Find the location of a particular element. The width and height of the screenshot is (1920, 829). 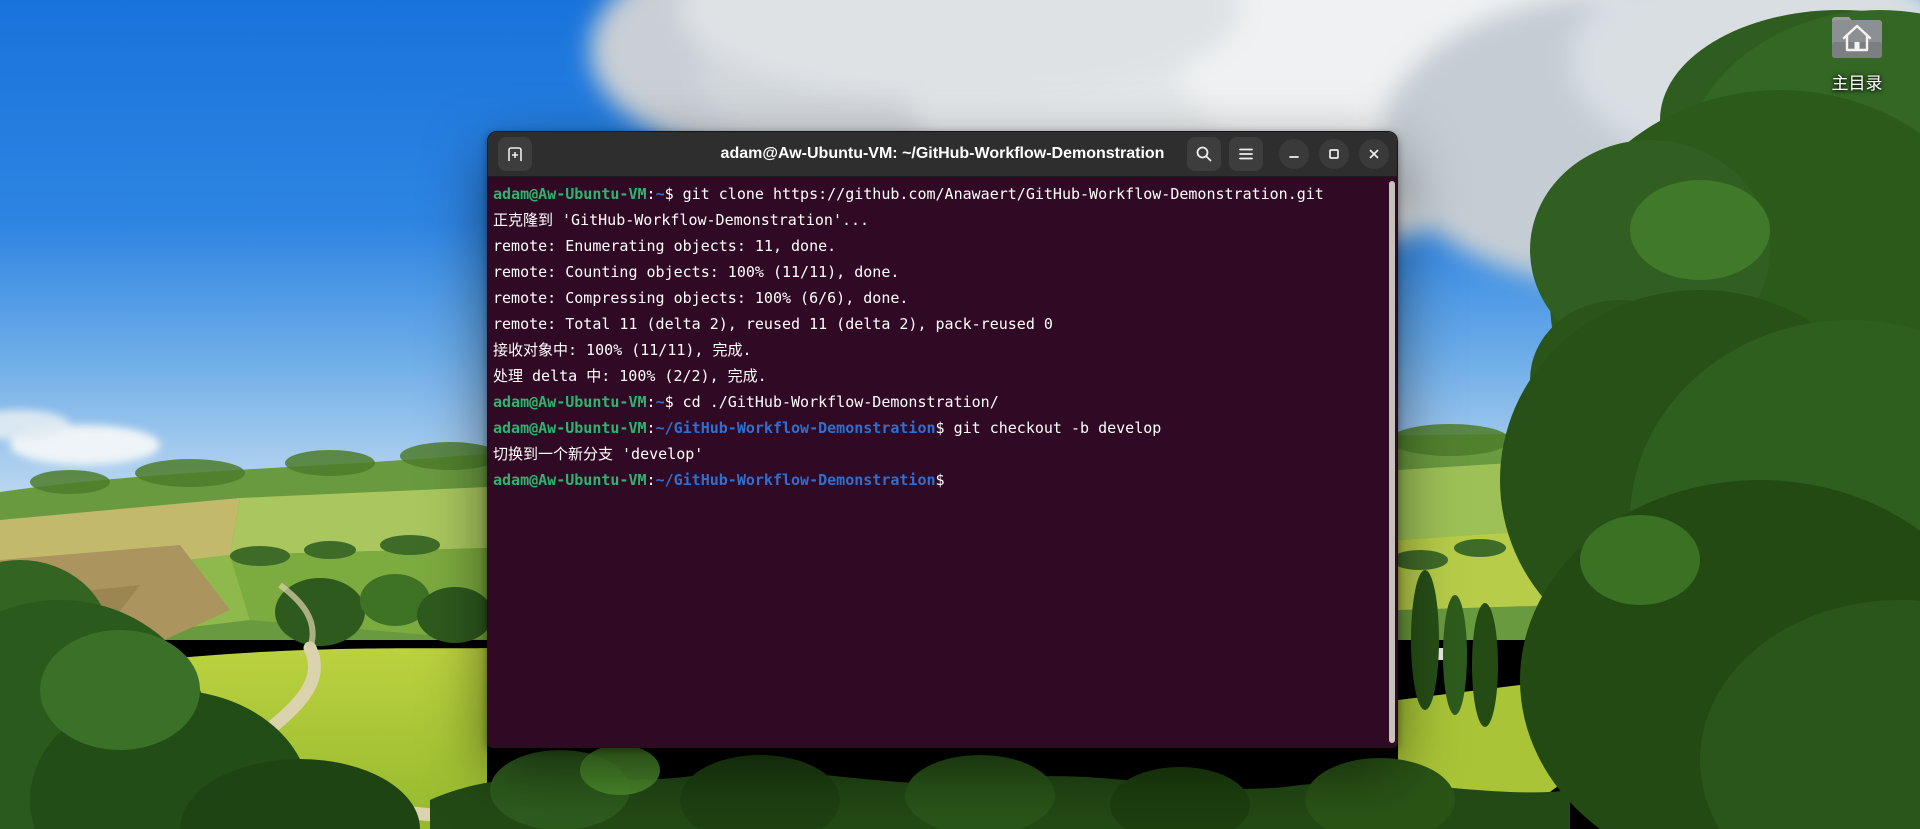

home-icon-label: 主目录 is located at coordinates (1857, 83).